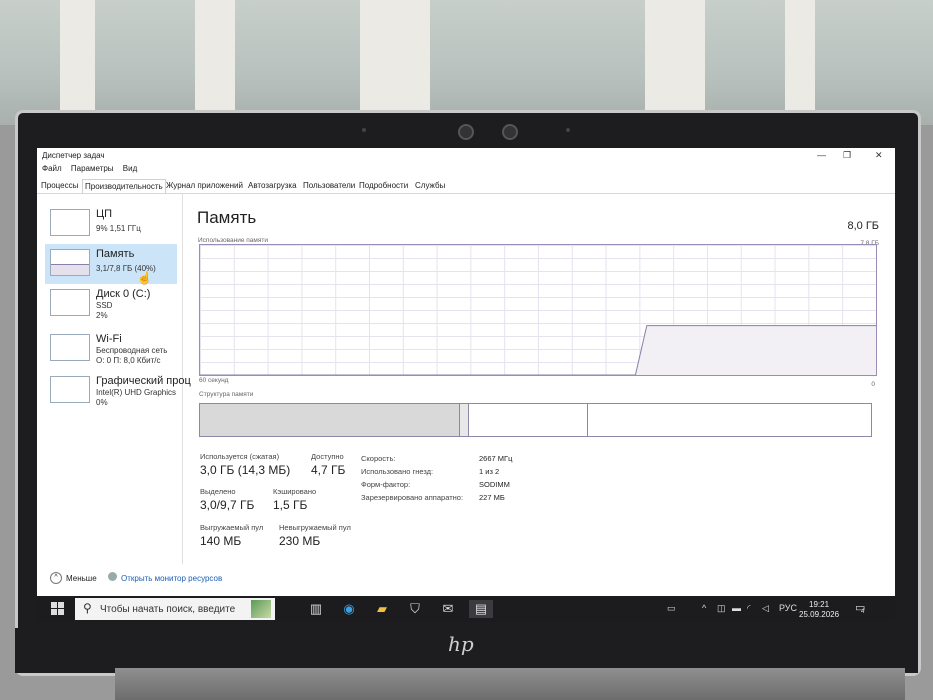 The width and height of the screenshot is (933, 700). Describe the element at coordinates (538, 350) in the screenshot. I see `usage-graph-svg` at that location.